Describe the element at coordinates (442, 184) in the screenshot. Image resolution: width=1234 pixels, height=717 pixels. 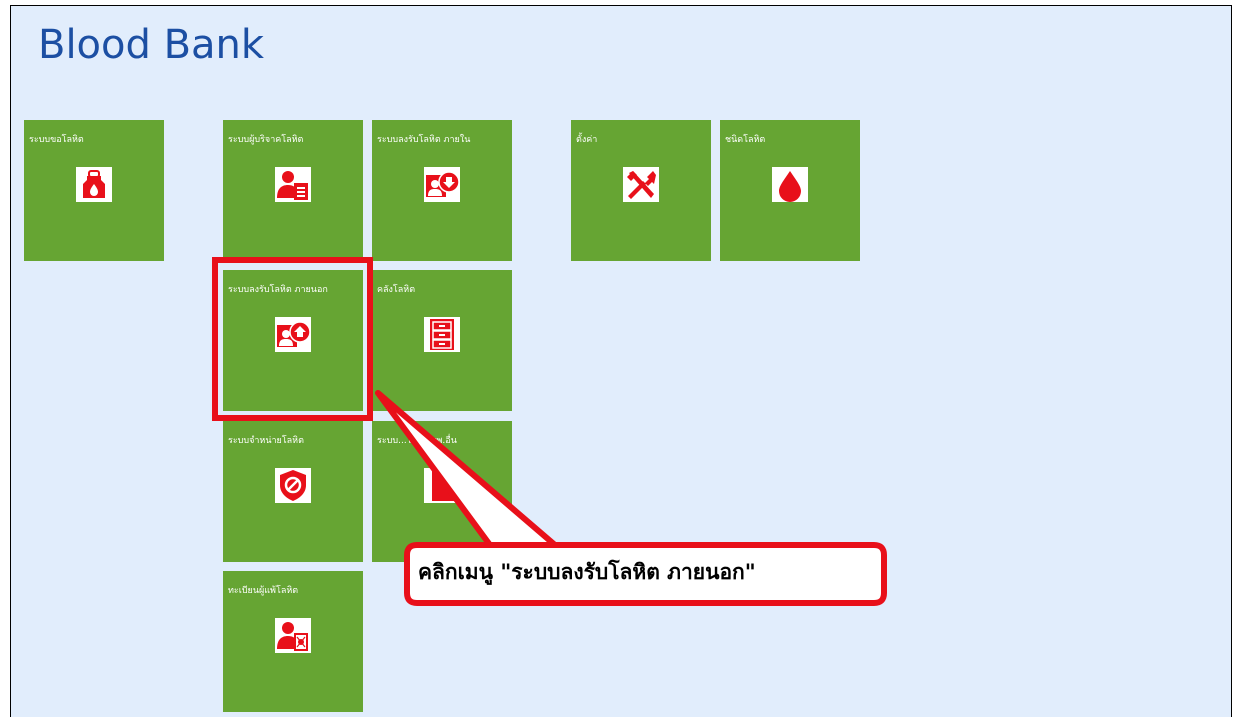
I see `user-receive-icon` at that location.